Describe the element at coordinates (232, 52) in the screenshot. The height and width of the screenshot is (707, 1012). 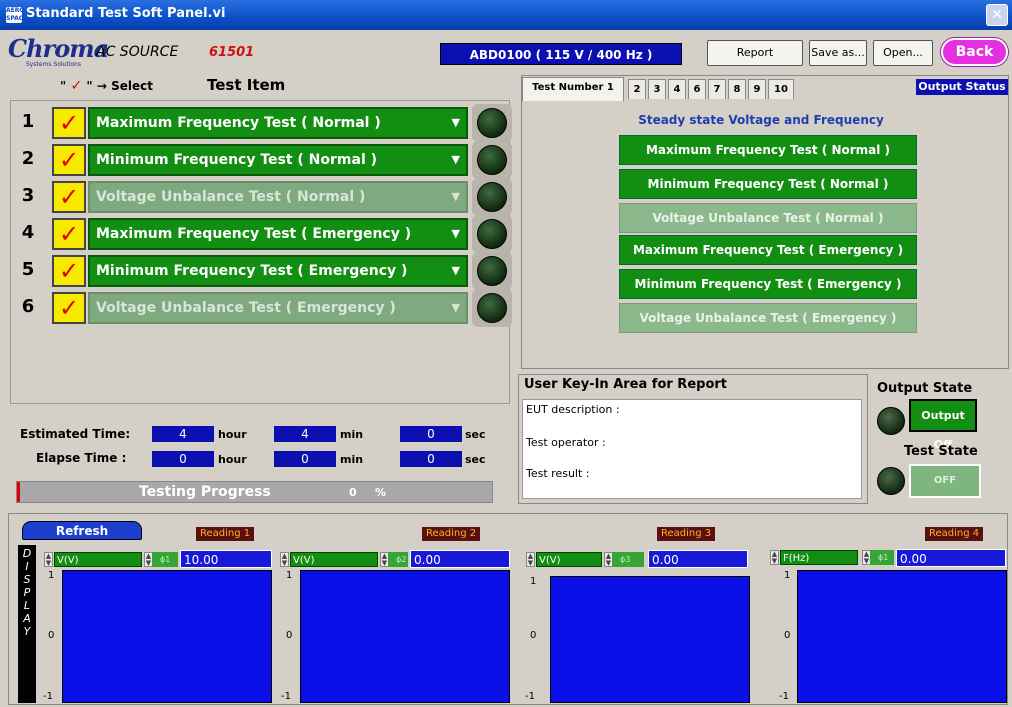
I see `model-number: 61501` at that location.